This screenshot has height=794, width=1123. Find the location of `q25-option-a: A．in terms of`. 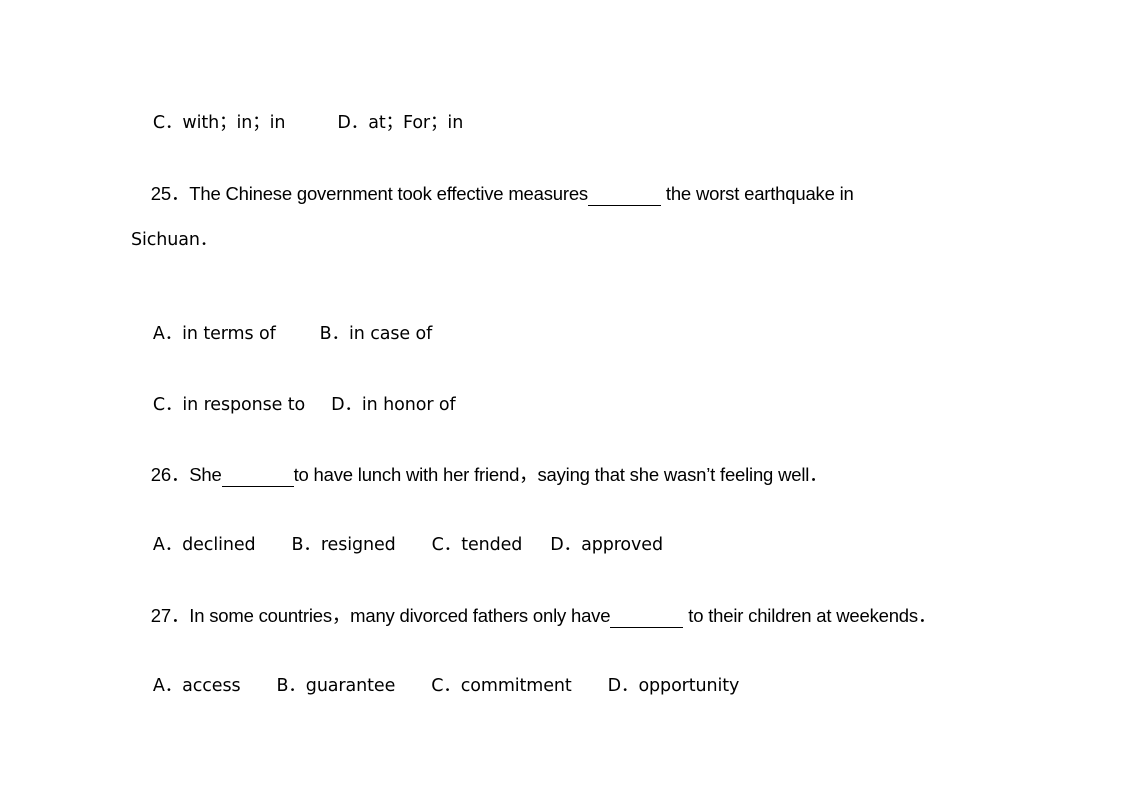

q25-option-a: A．in terms of is located at coordinates (214, 334).